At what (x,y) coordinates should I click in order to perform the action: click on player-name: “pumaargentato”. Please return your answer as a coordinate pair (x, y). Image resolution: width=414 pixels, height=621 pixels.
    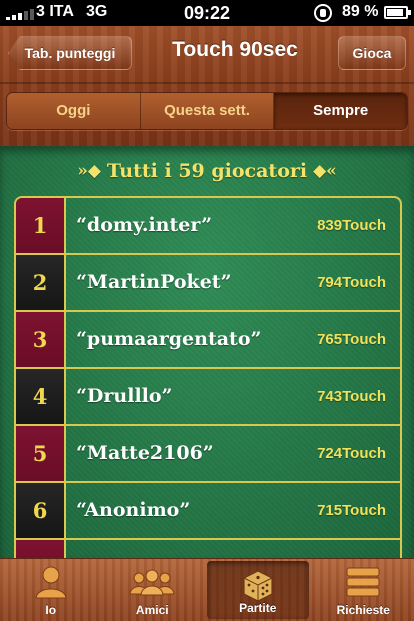
    Looking at the image, I should click on (169, 339).